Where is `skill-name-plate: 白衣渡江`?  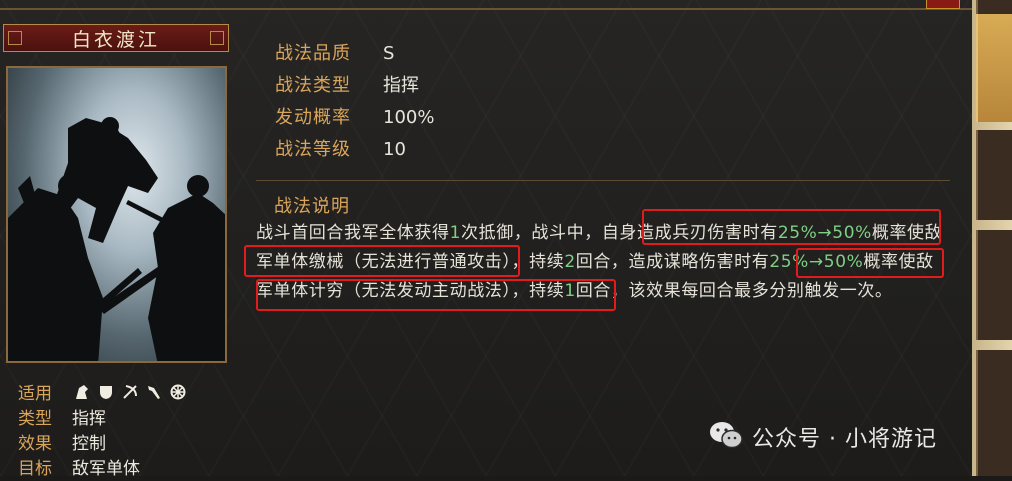 skill-name-plate: 白衣渡江 is located at coordinates (116, 38).